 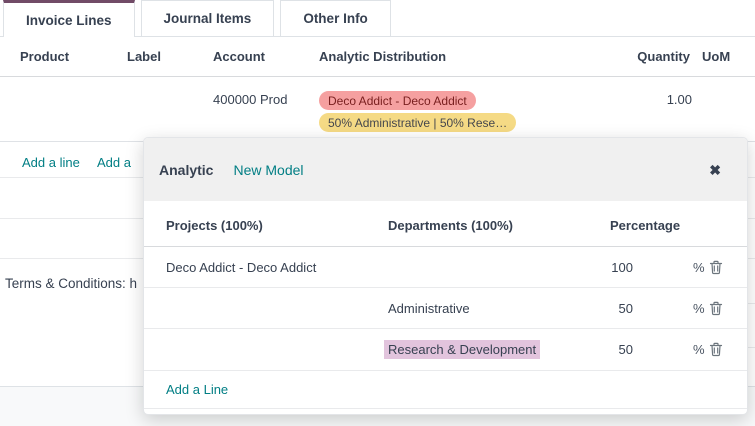 I want to click on percentage-input: 100, so click(x=583, y=267).